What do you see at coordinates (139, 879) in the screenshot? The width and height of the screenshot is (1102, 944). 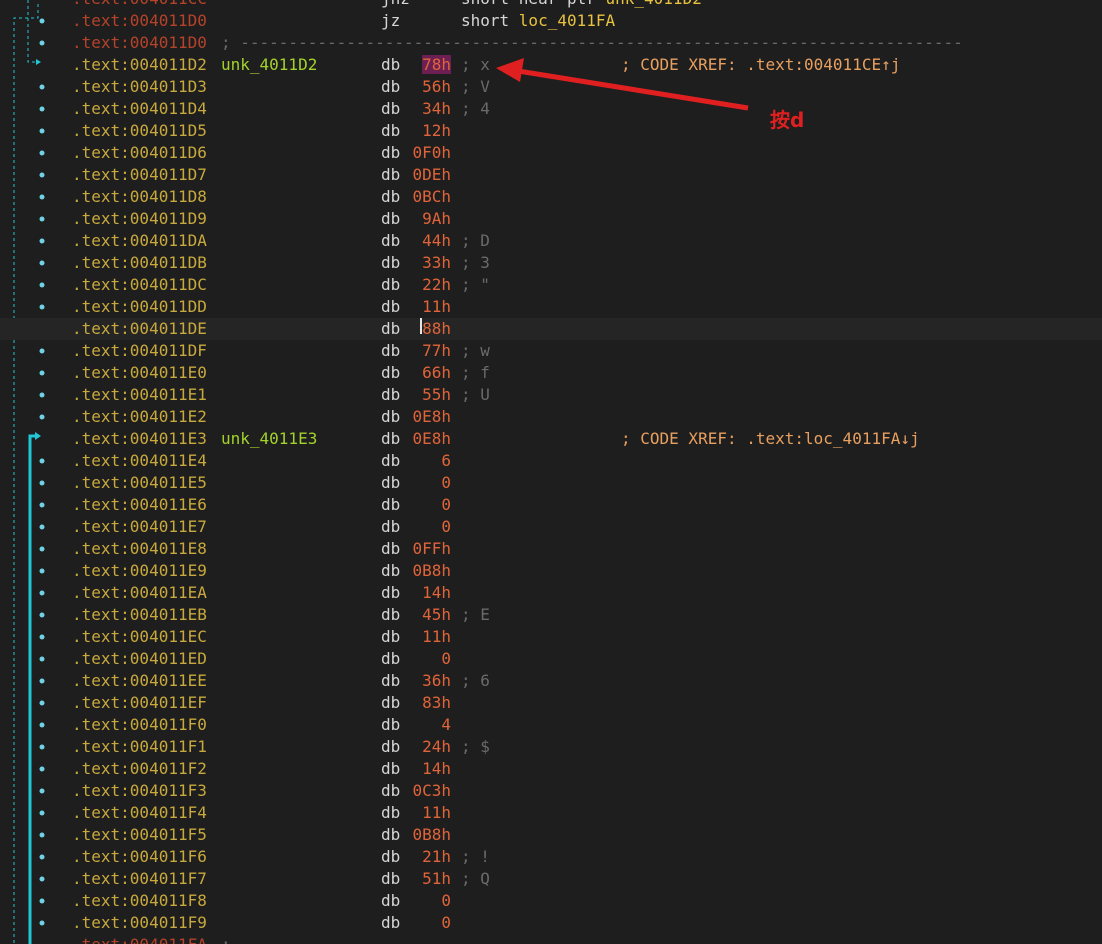 I see `address: .text:004011F7` at bounding box center [139, 879].